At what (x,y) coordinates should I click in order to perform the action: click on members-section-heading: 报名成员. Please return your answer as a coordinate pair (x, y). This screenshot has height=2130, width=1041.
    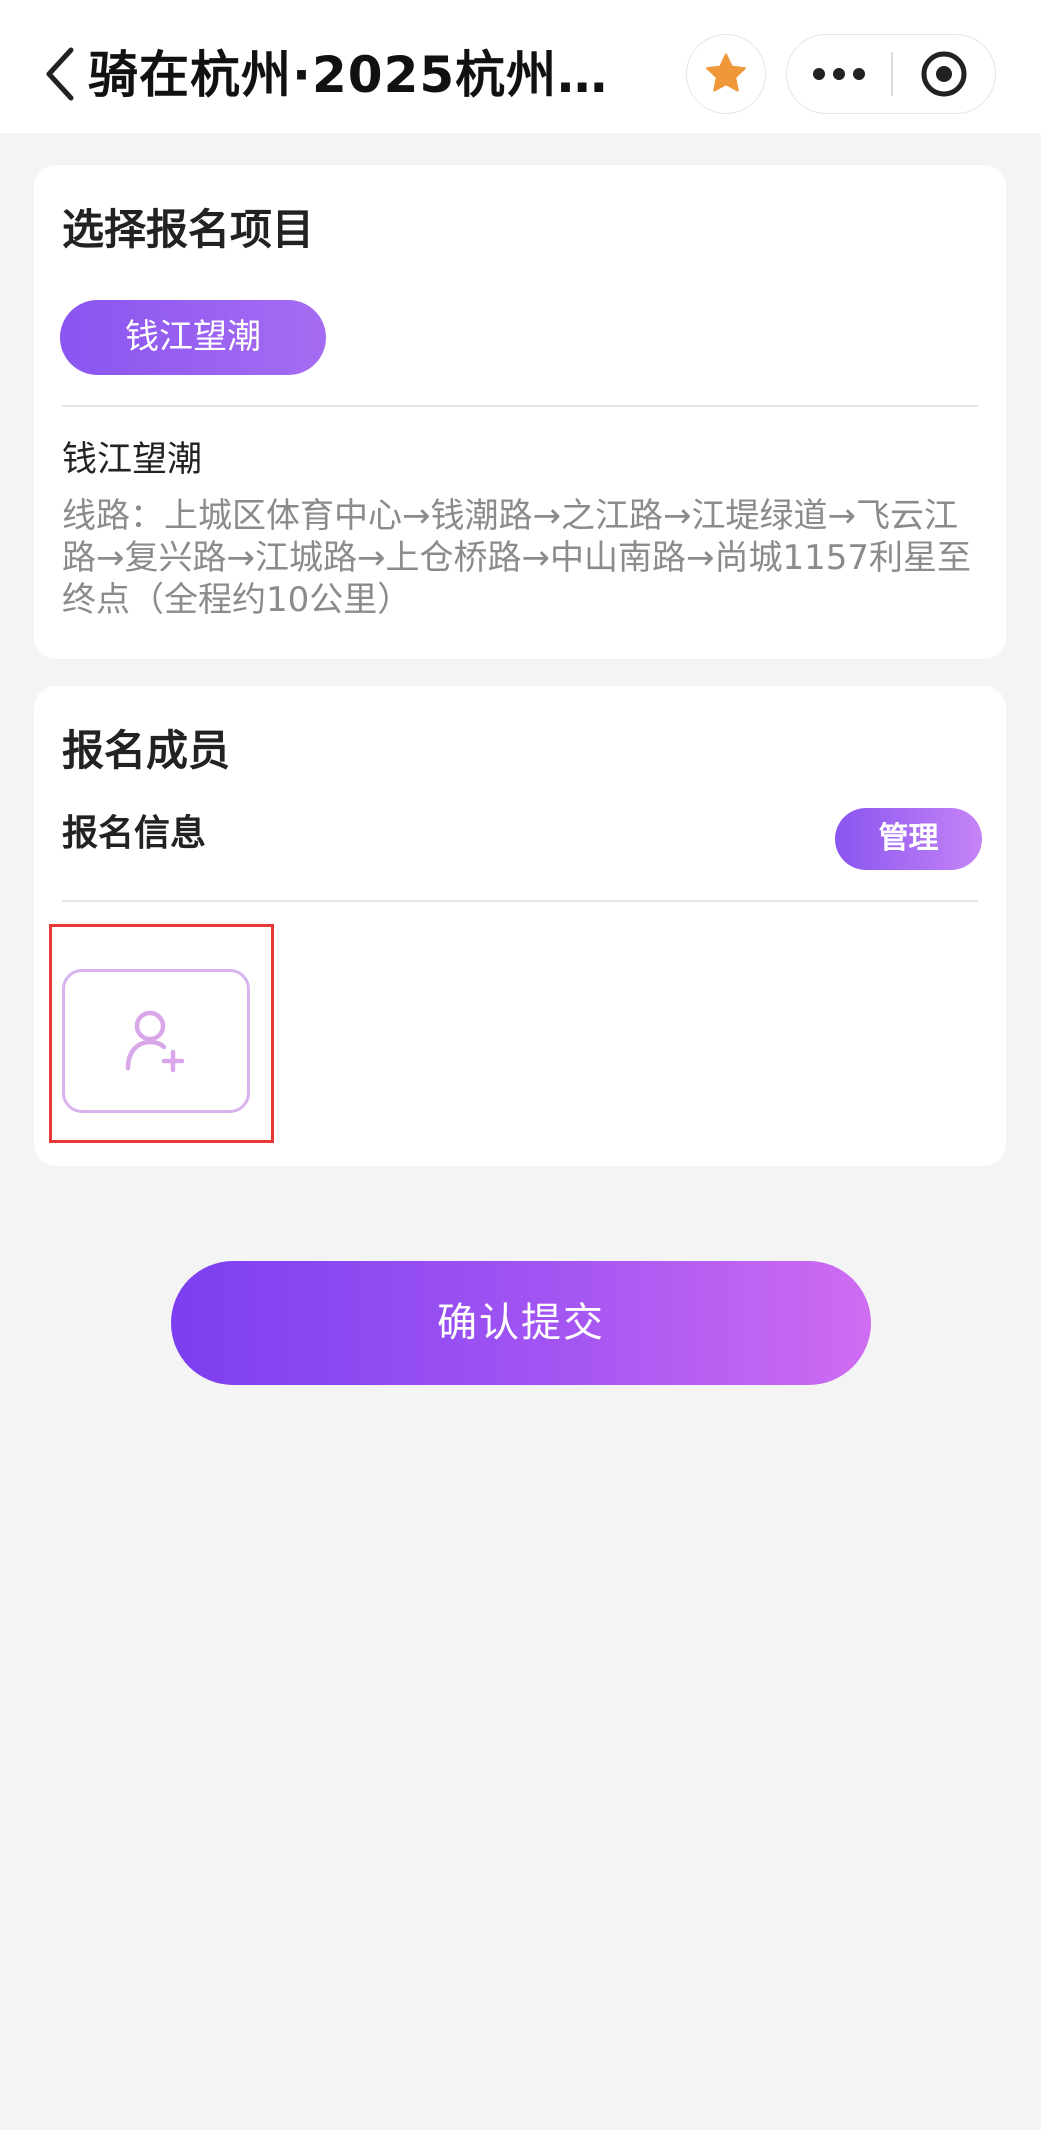
    Looking at the image, I should click on (146, 750).